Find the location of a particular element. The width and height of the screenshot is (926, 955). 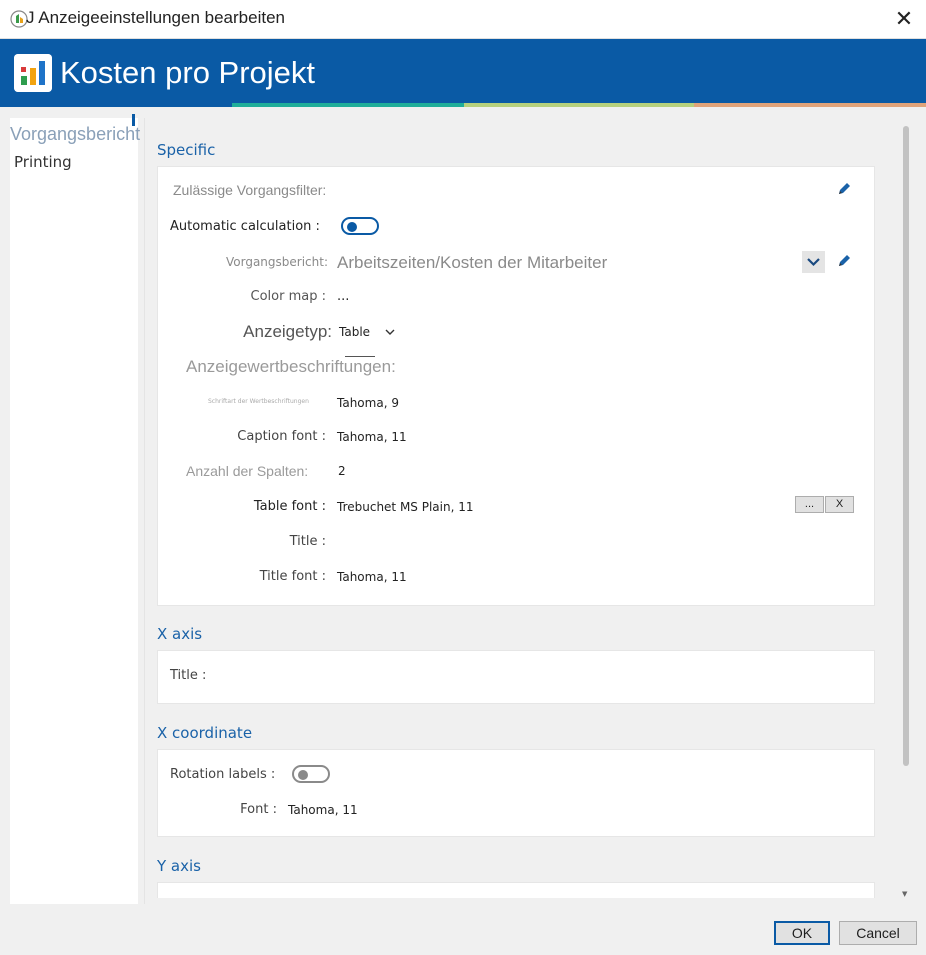

ok-button: OK is located at coordinates (802, 933).